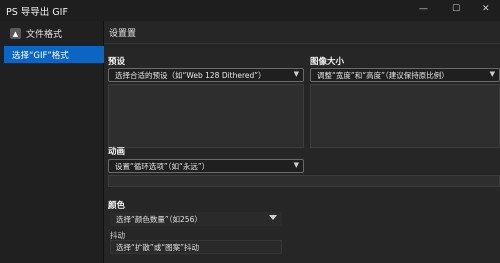  What do you see at coordinates (423, 9) in the screenshot?
I see `minimize-button: —` at bounding box center [423, 9].